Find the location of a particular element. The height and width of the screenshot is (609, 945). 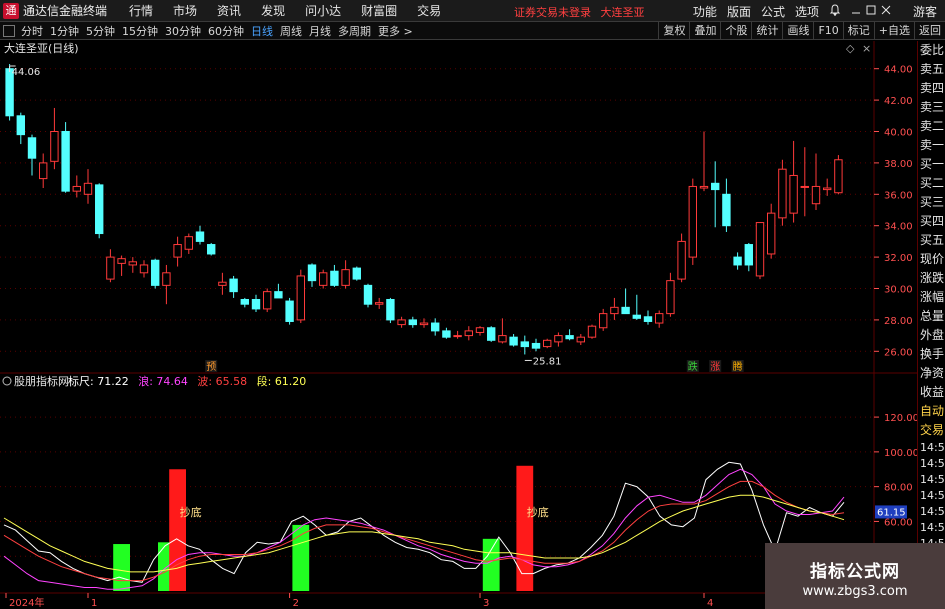

menu-layout: 版面 is located at coordinates (739, 11).